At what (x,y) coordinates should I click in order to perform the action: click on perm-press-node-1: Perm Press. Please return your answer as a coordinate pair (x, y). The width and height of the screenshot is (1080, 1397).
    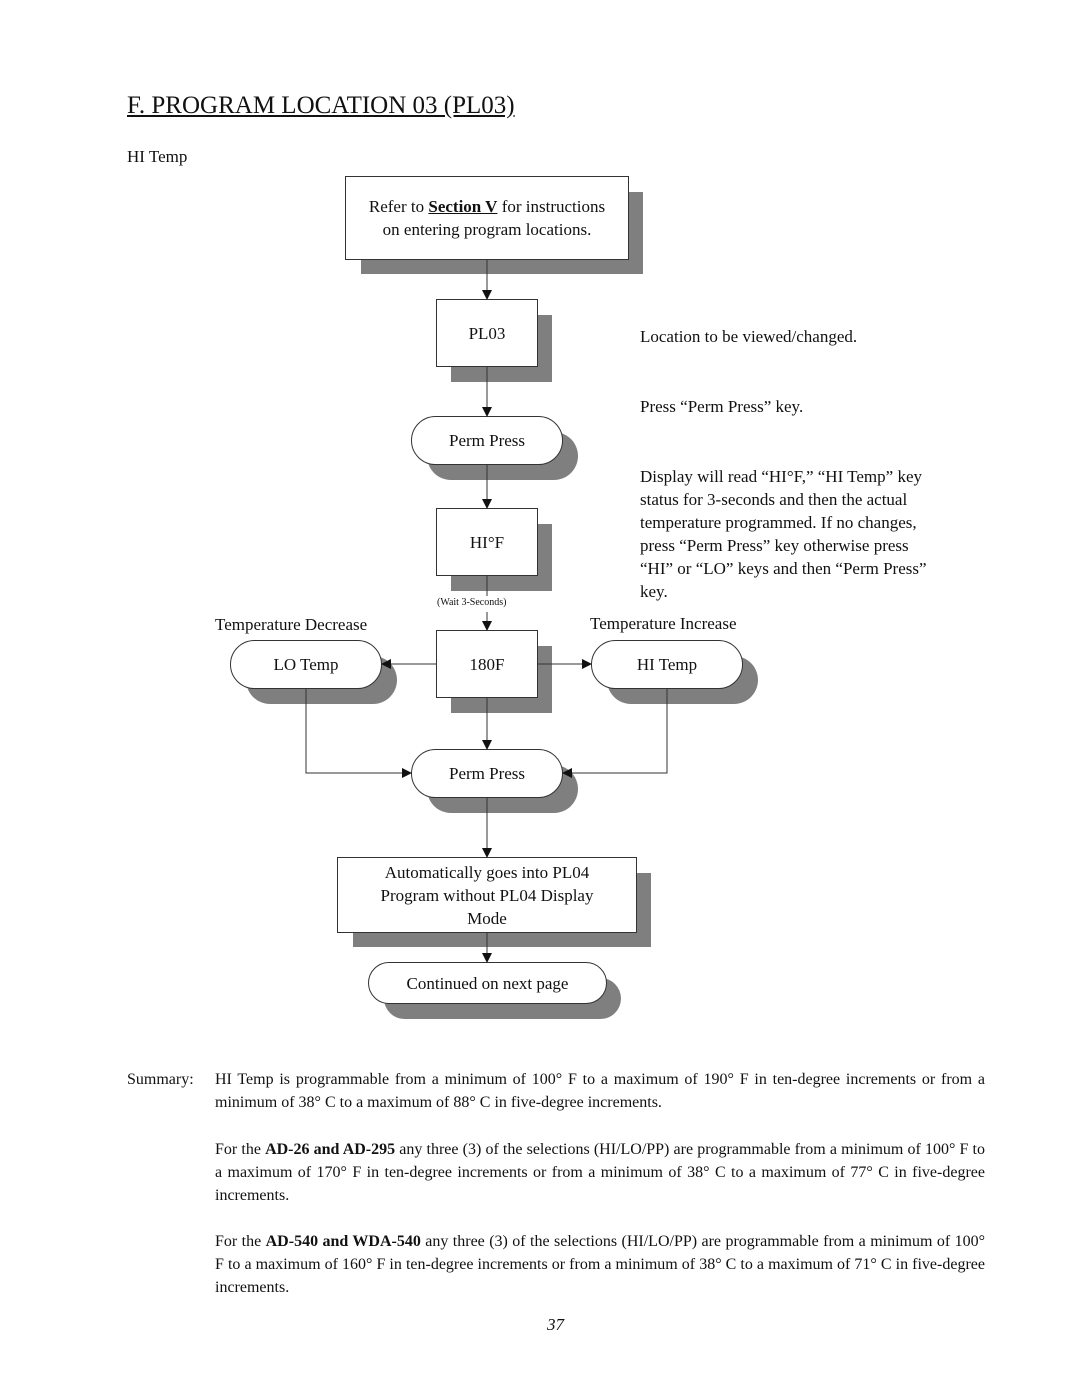
    Looking at the image, I should click on (487, 440).